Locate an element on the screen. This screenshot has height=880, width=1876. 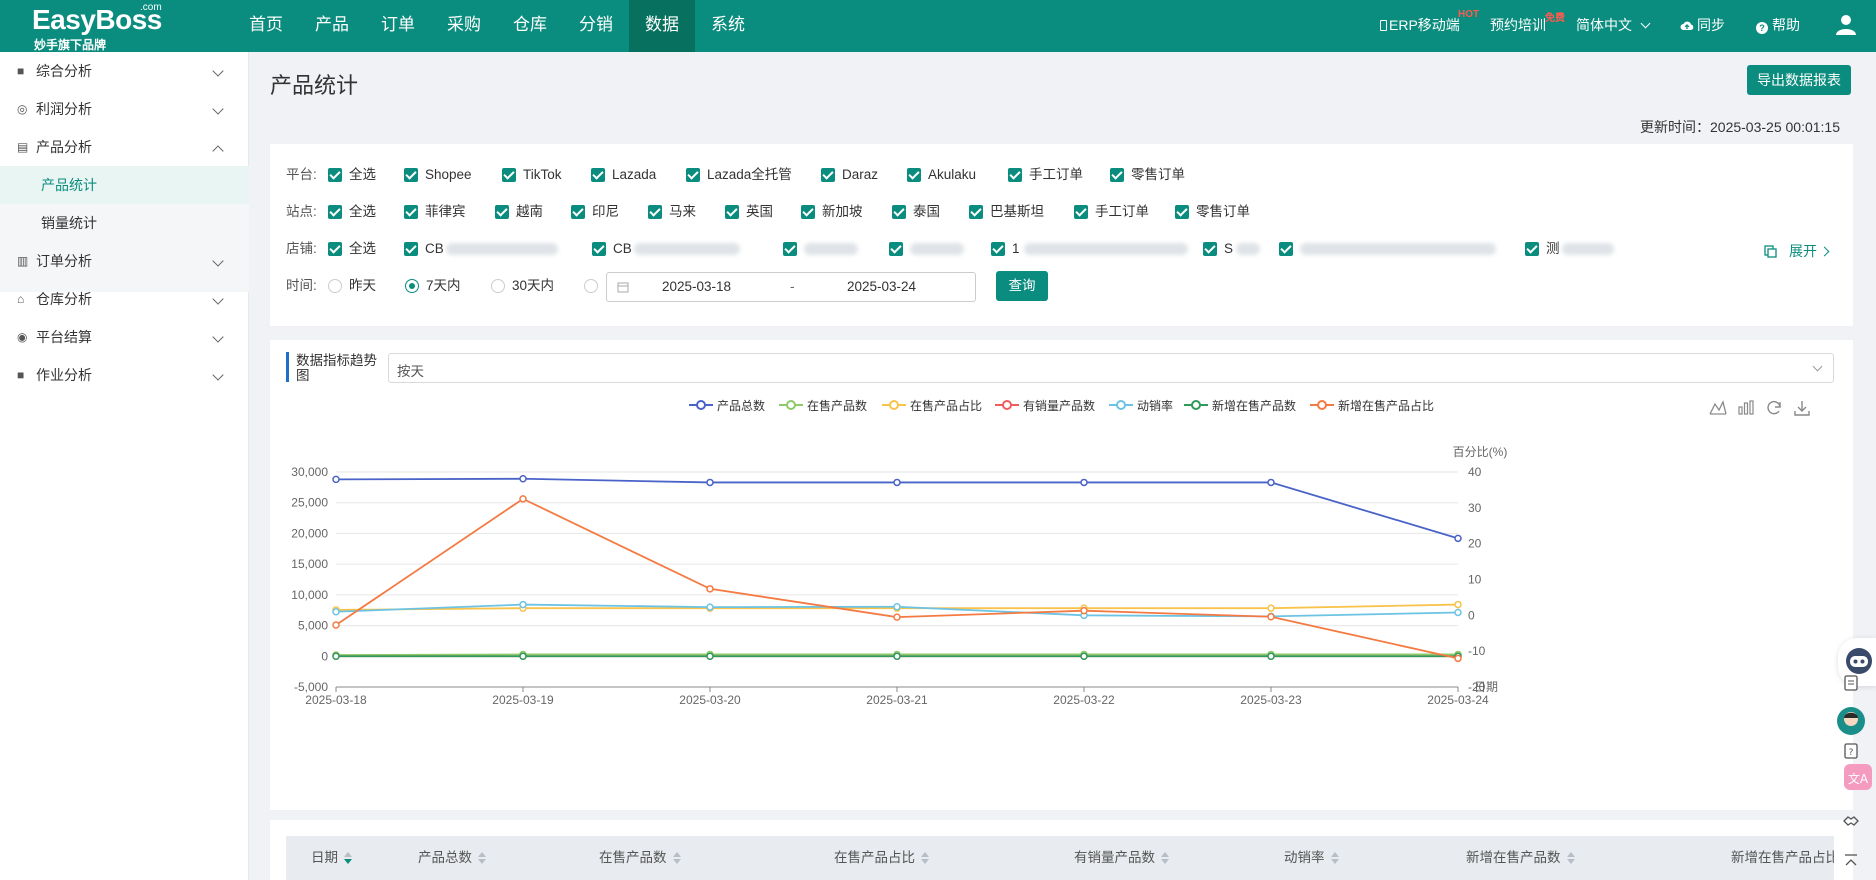
granularity-select: 按天 is located at coordinates (1111, 368).